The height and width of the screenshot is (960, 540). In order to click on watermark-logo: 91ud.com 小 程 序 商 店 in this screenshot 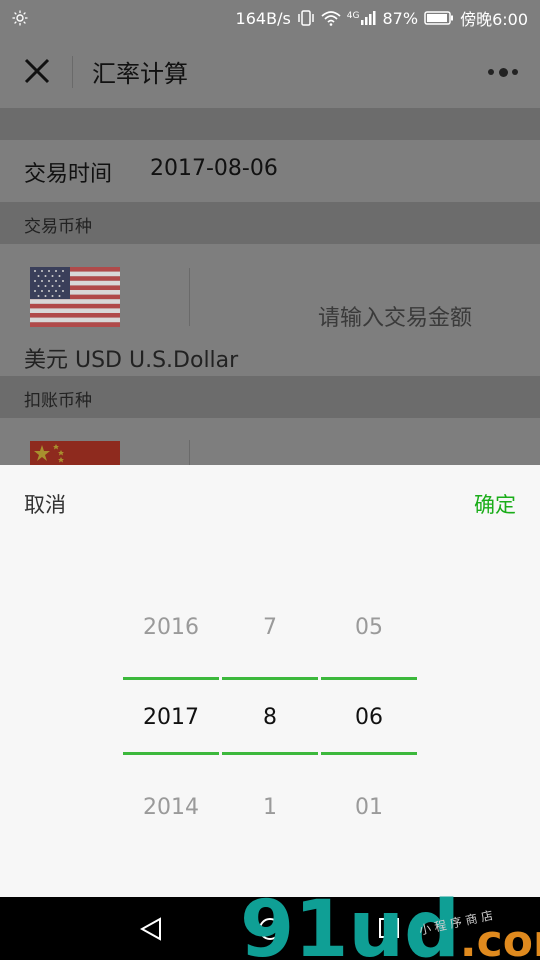, I will do `click(390, 923)`.